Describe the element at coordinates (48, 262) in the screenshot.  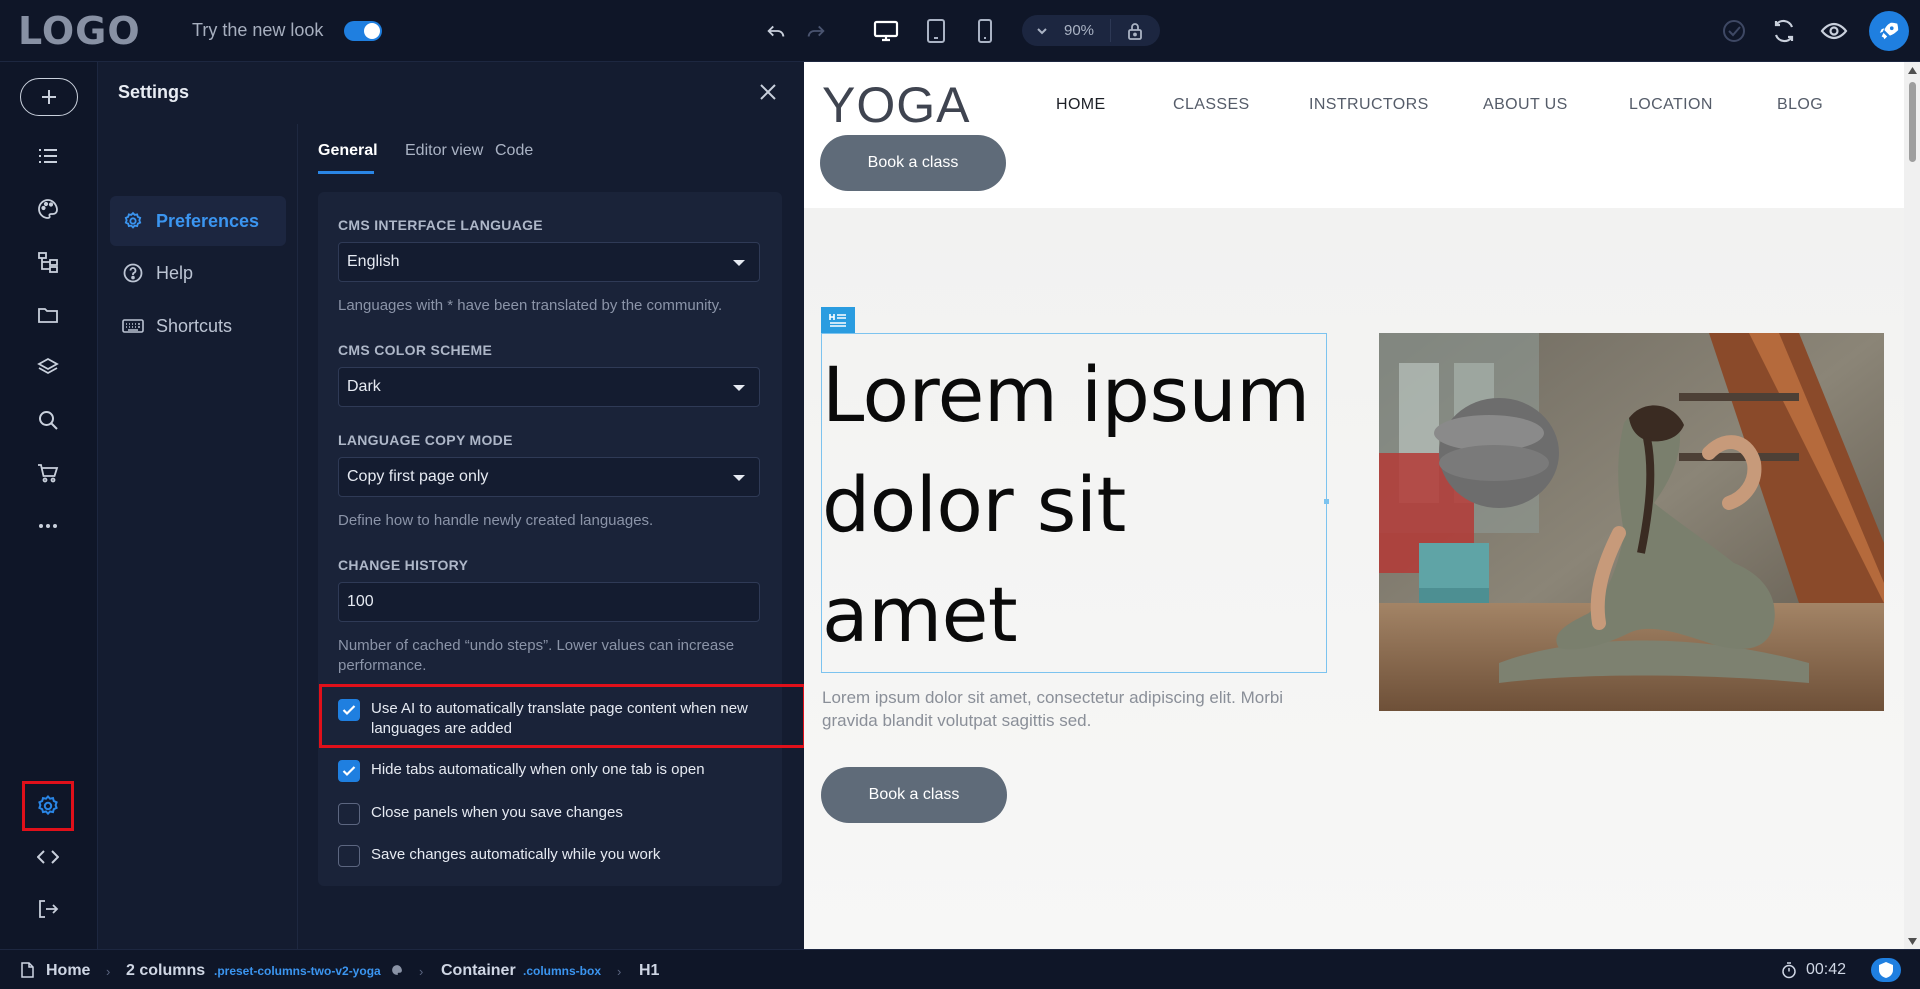
I see `sitemap-icon` at that location.